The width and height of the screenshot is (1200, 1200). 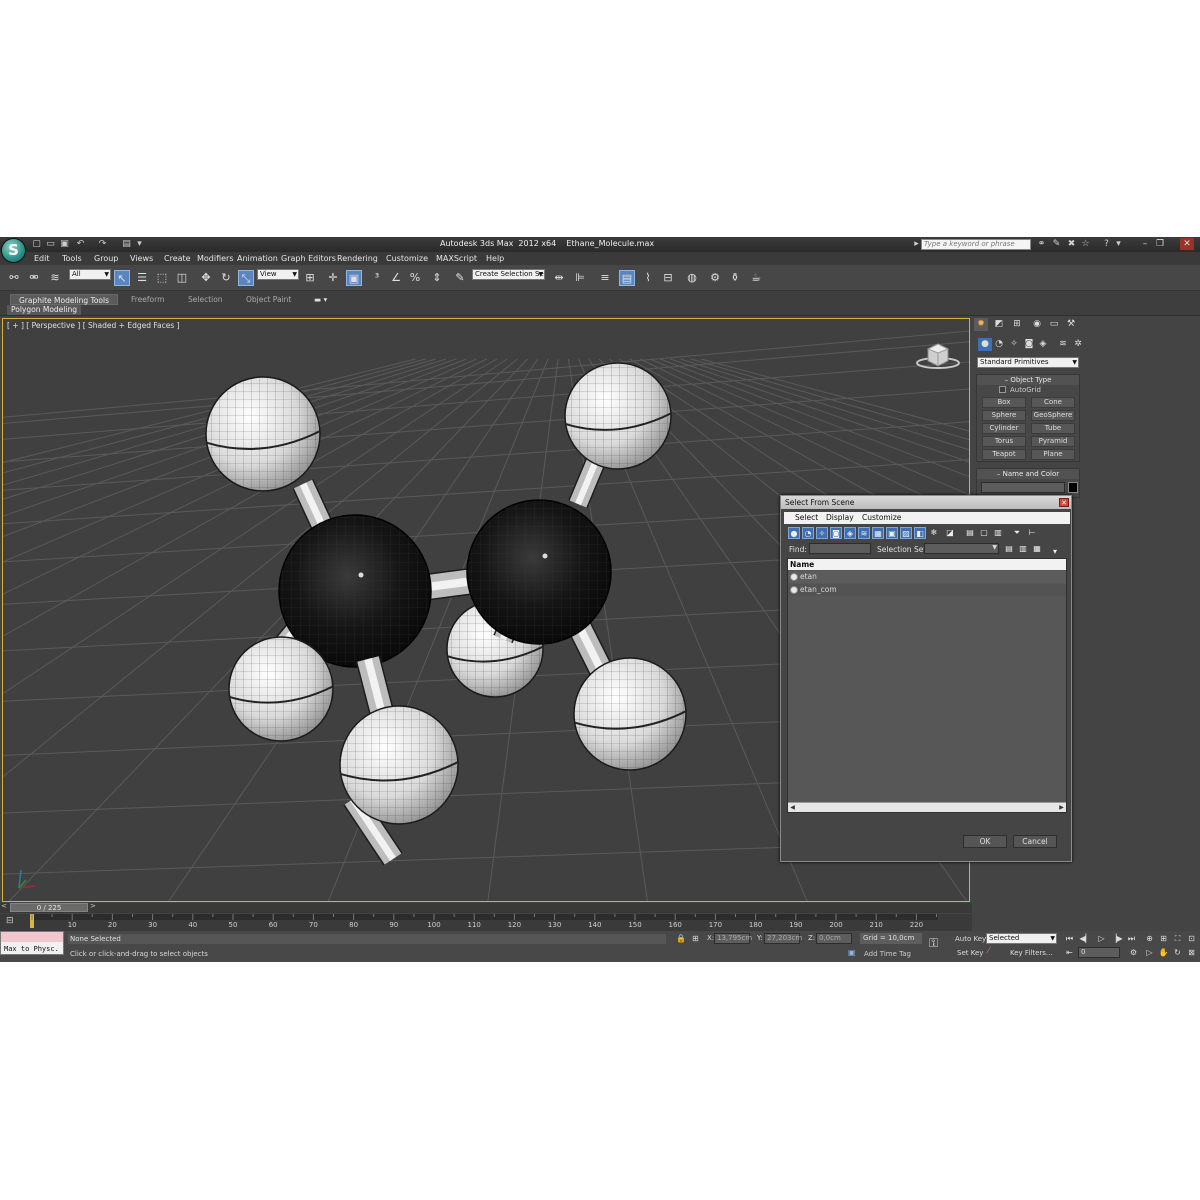 What do you see at coordinates (668, 278) in the screenshot?
I see `schematic-view-icon: ⊟` at bounding box center [668, 278].